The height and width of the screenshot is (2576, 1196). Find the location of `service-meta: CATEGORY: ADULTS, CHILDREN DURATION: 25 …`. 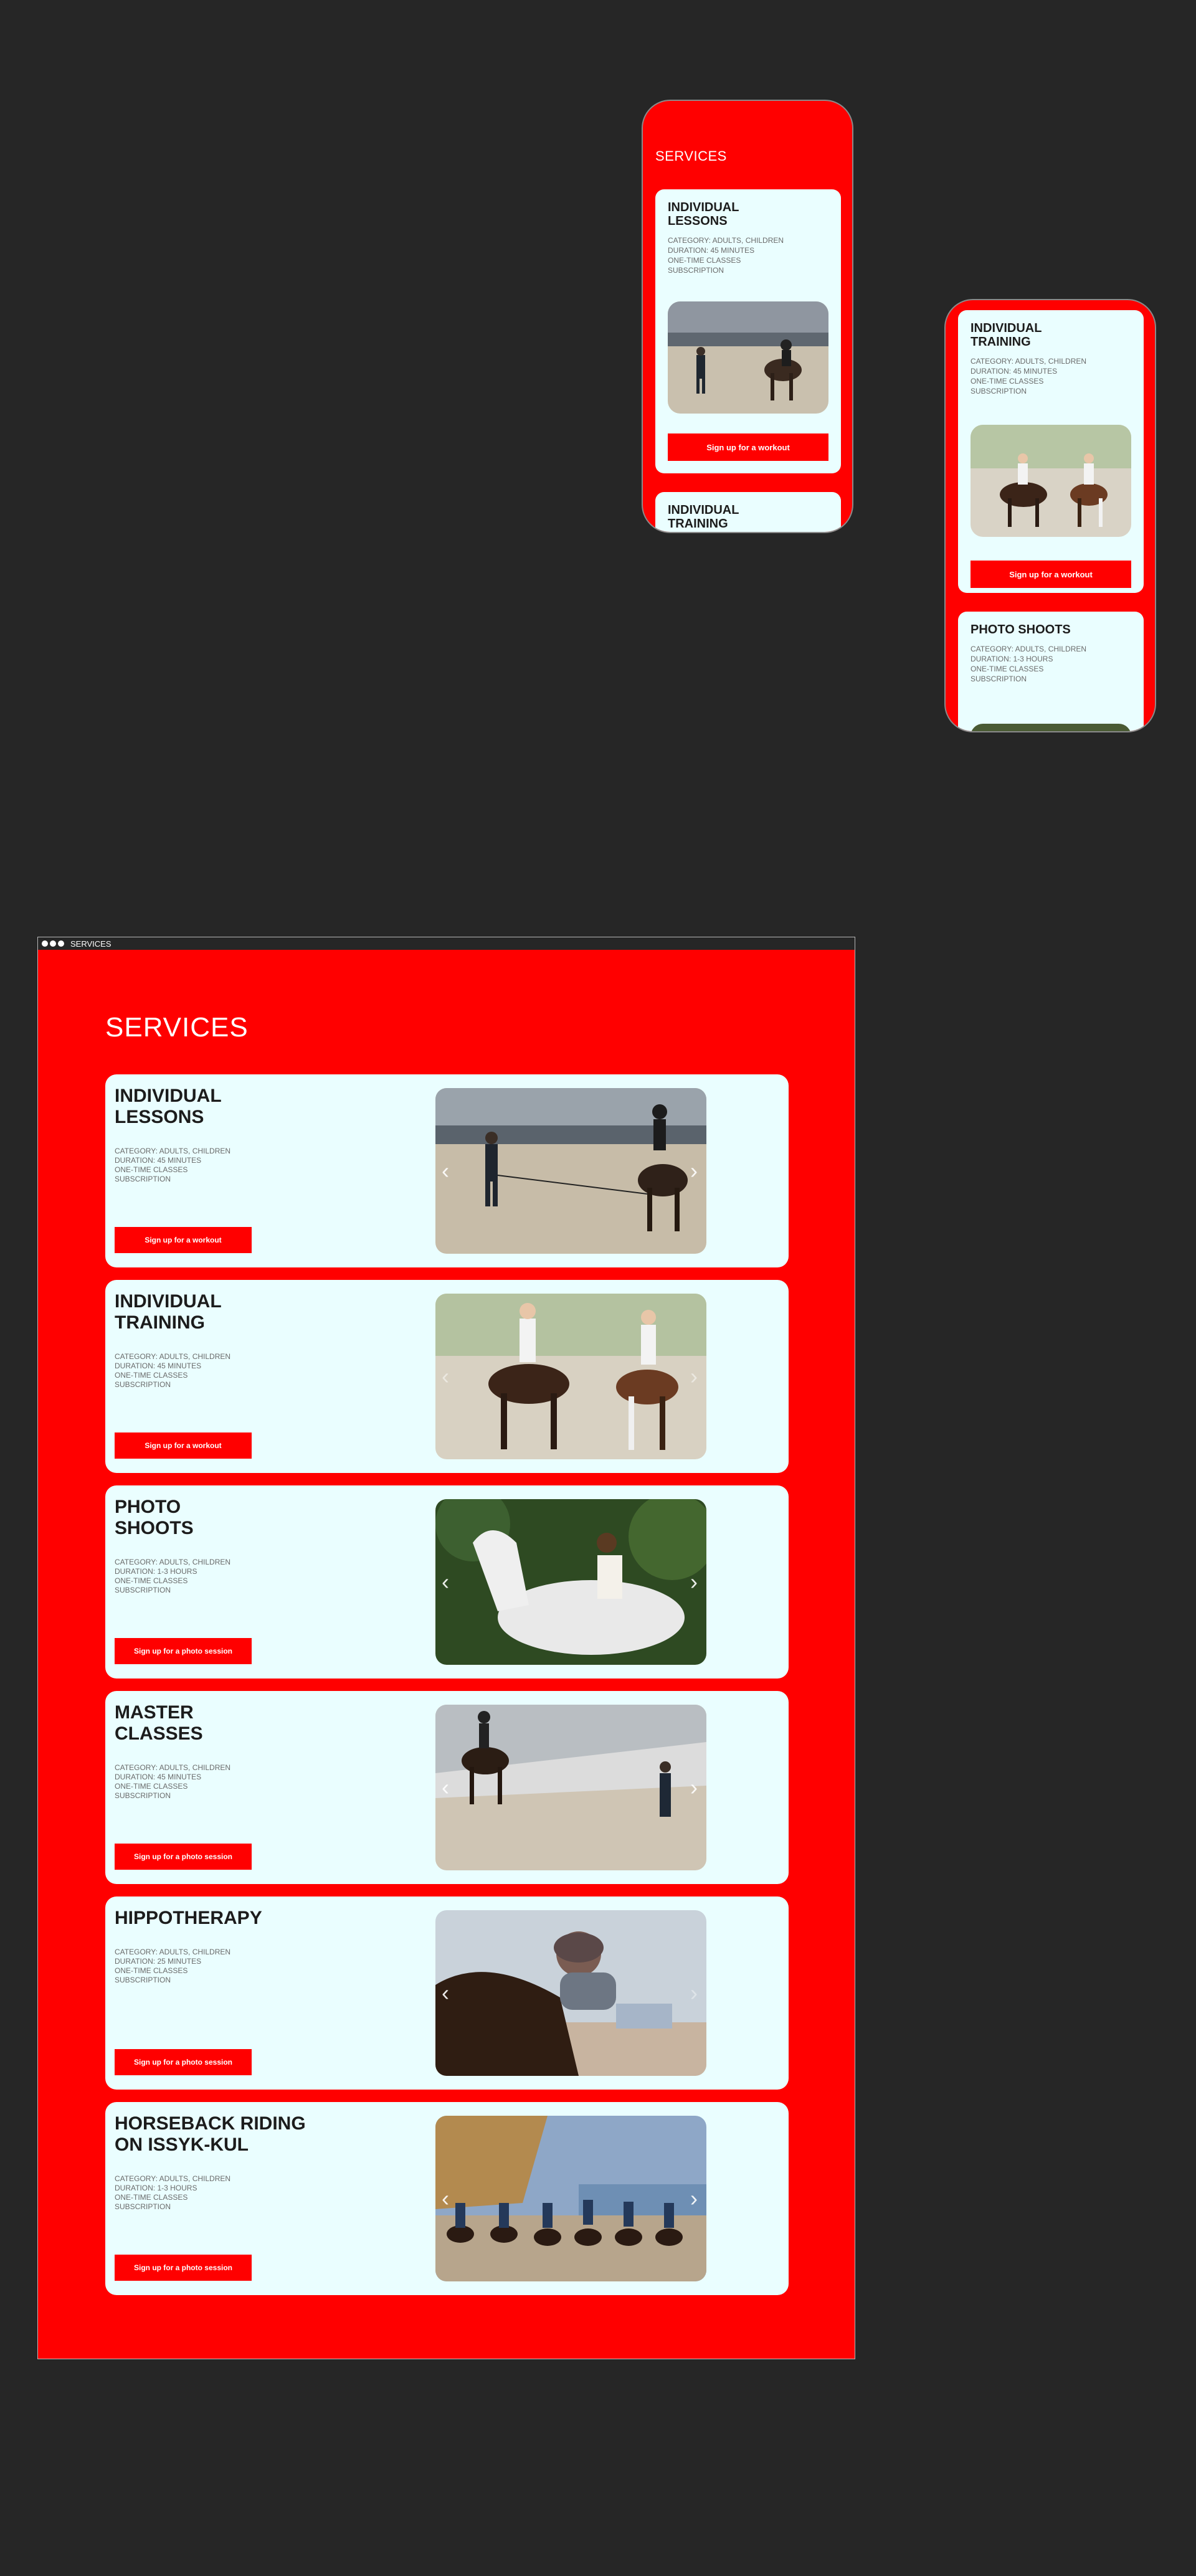

service-meta: CATEGORY: ADULTS, CHILDREN DURATION: 25 … is located at coordinates (173, 1966).